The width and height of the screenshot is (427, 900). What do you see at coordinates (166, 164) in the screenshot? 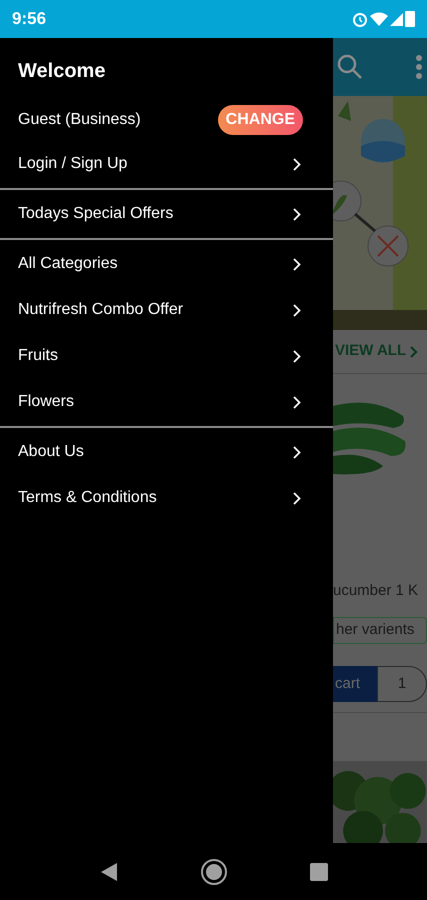
I see `drawer-menu-item: Login / Sign Up` at bounding box center [166, 164].